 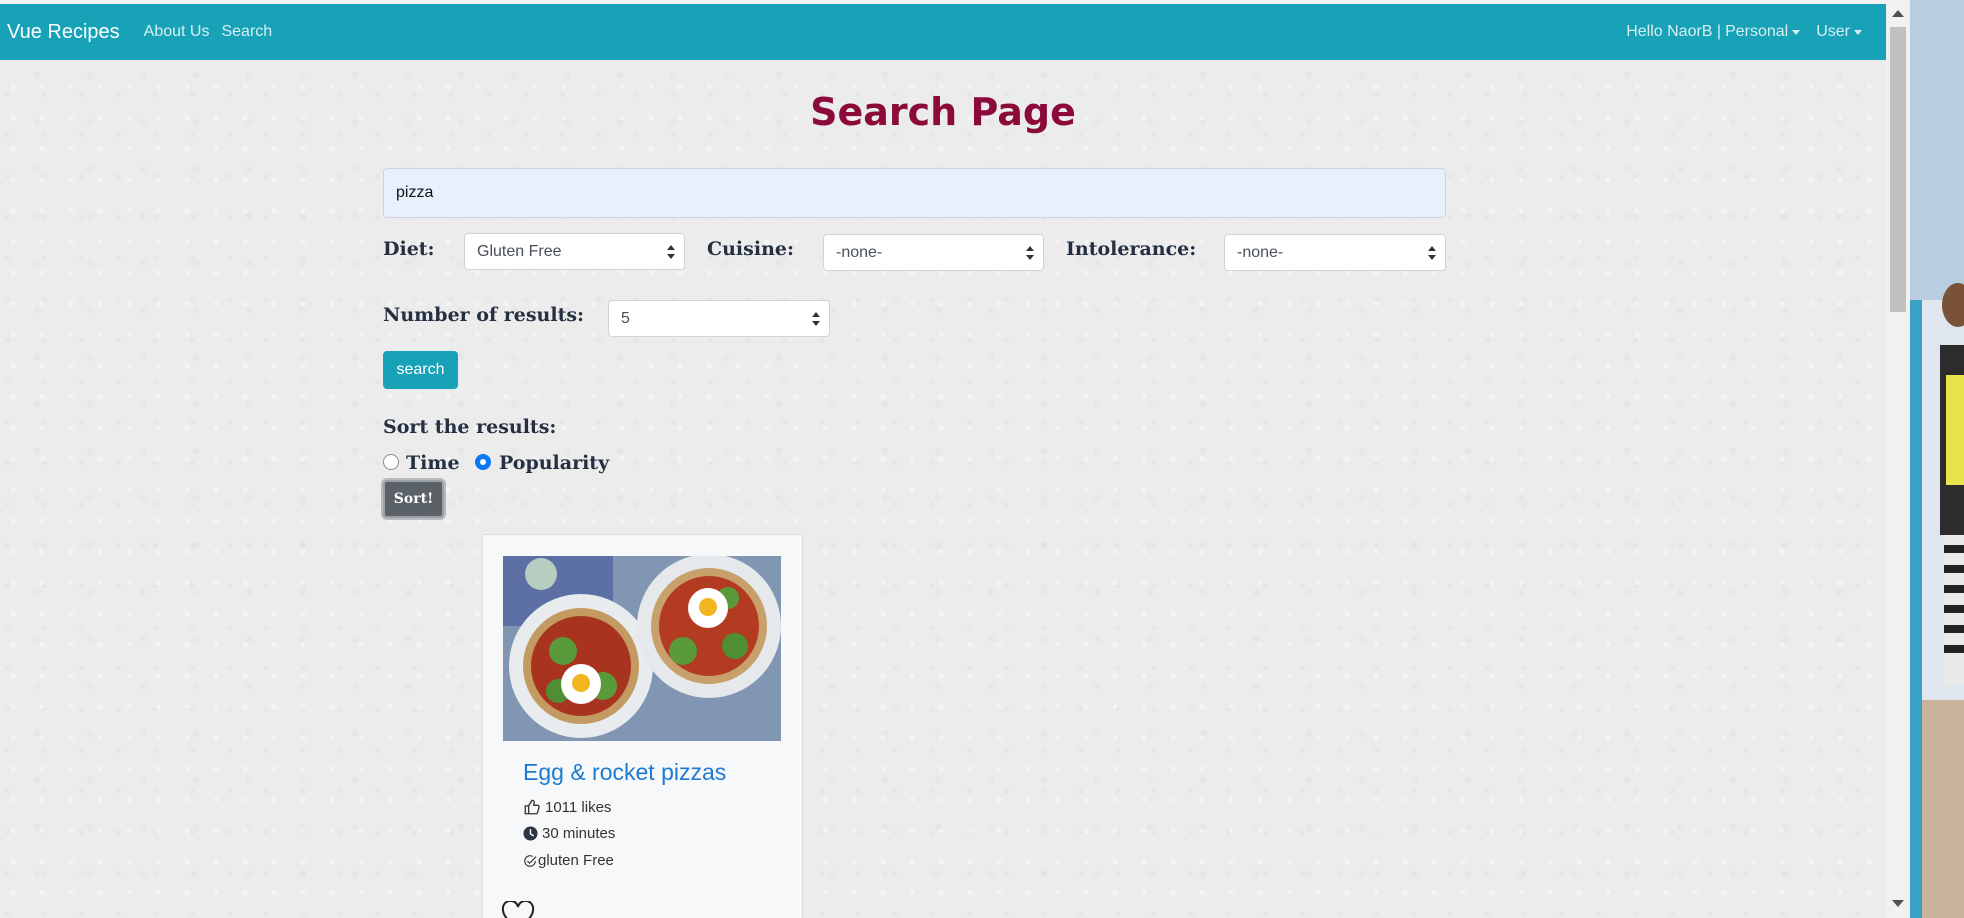 I want to click on scroll-up-arrow-icon, so click(x=1898, y=13).